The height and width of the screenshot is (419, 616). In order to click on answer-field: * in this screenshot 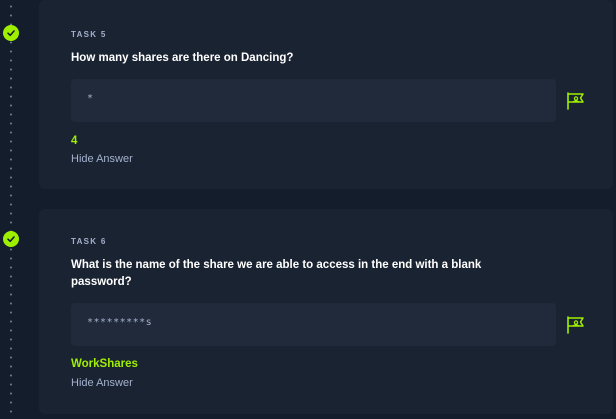, I will do `click(313, 100)`.